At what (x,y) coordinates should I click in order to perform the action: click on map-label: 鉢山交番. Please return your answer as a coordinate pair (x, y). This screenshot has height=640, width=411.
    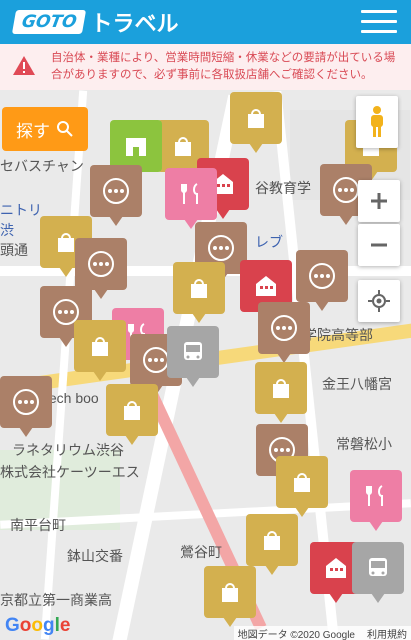
    Looking at the image, I should click on (95, 556).